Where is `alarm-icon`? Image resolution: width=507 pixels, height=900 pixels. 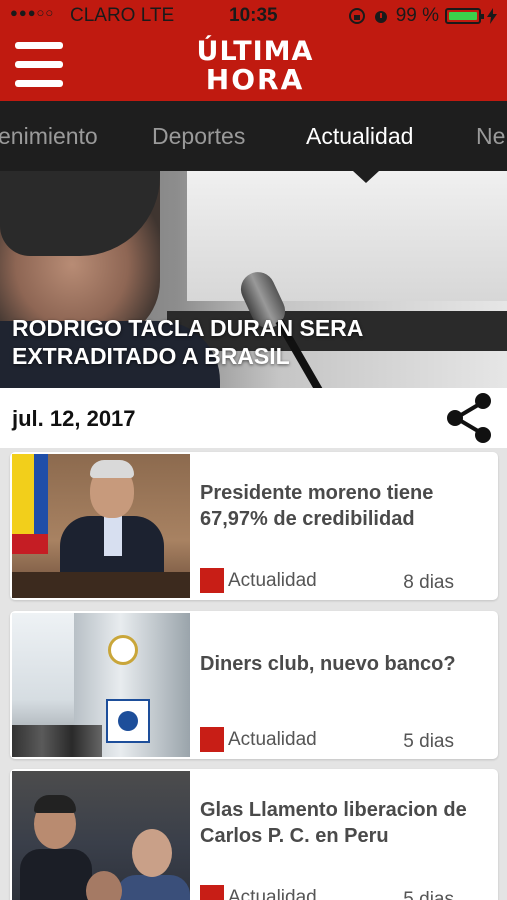 alarm-icon is located at coordinates (380, 17).